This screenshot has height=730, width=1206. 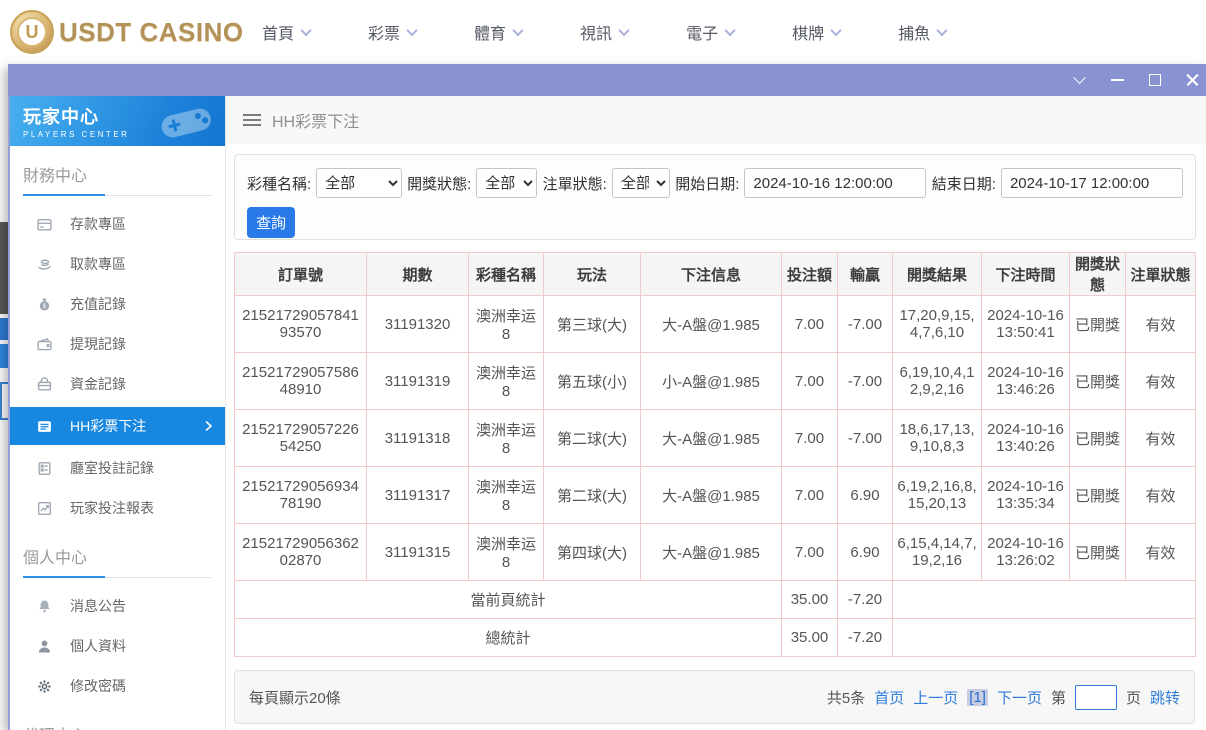 What do you see at coordinates (44, 224) in the screenshot?
I see `card-icon` at bounding box center [44, 224].